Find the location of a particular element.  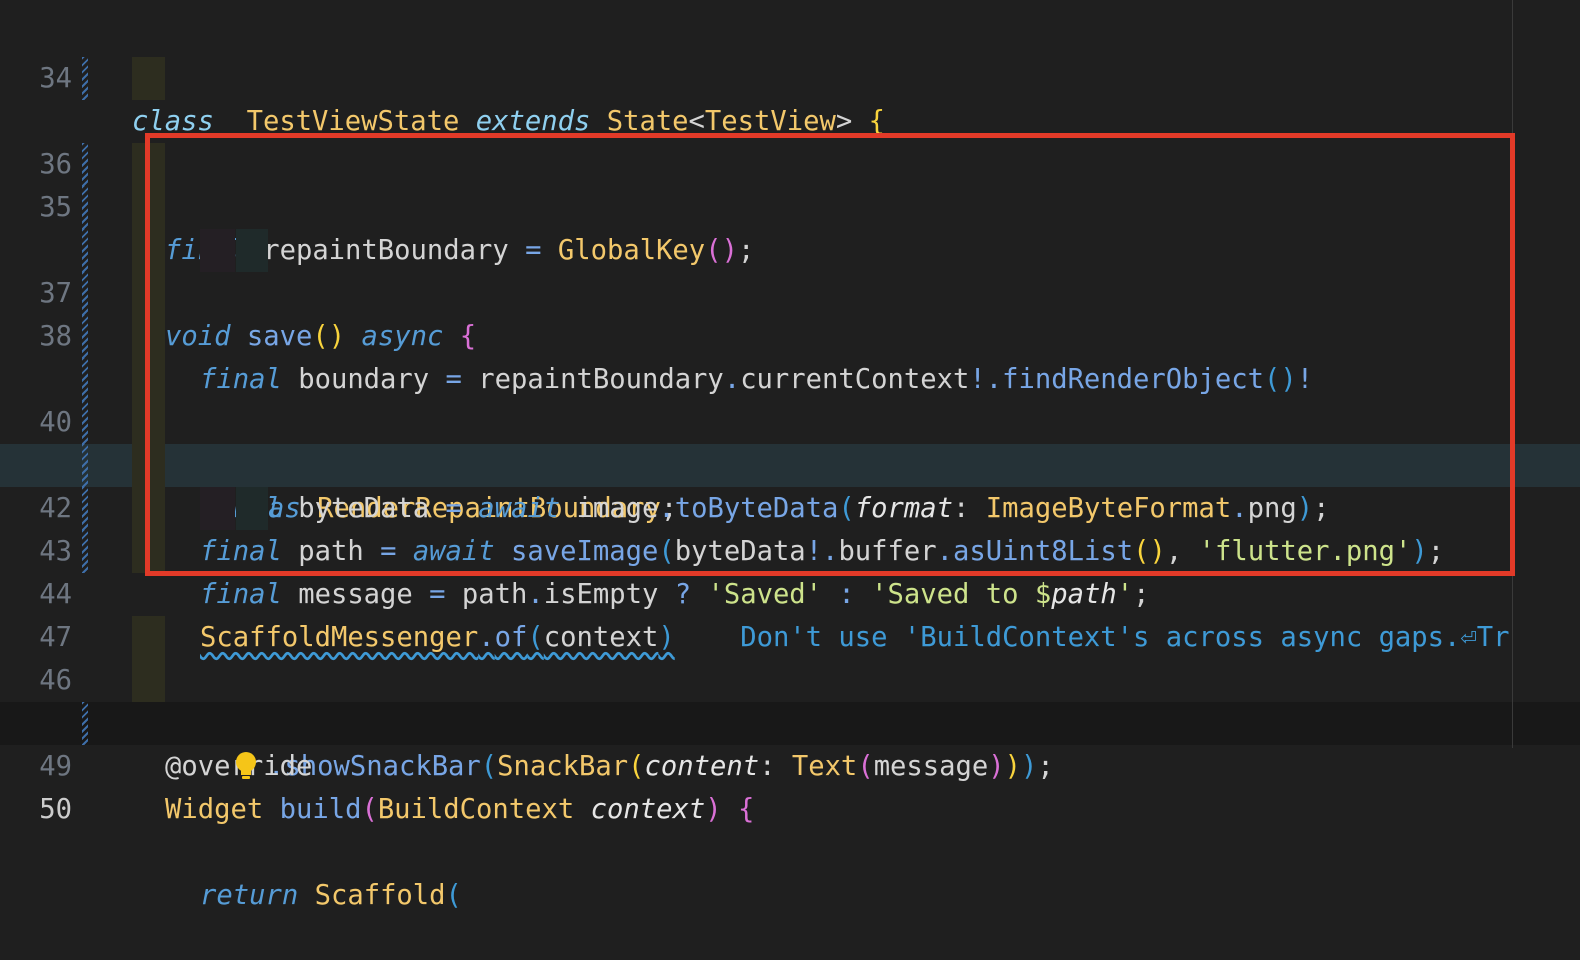

line-code: Widget build(BuildContext context) { is located at coordinates (460, 809).